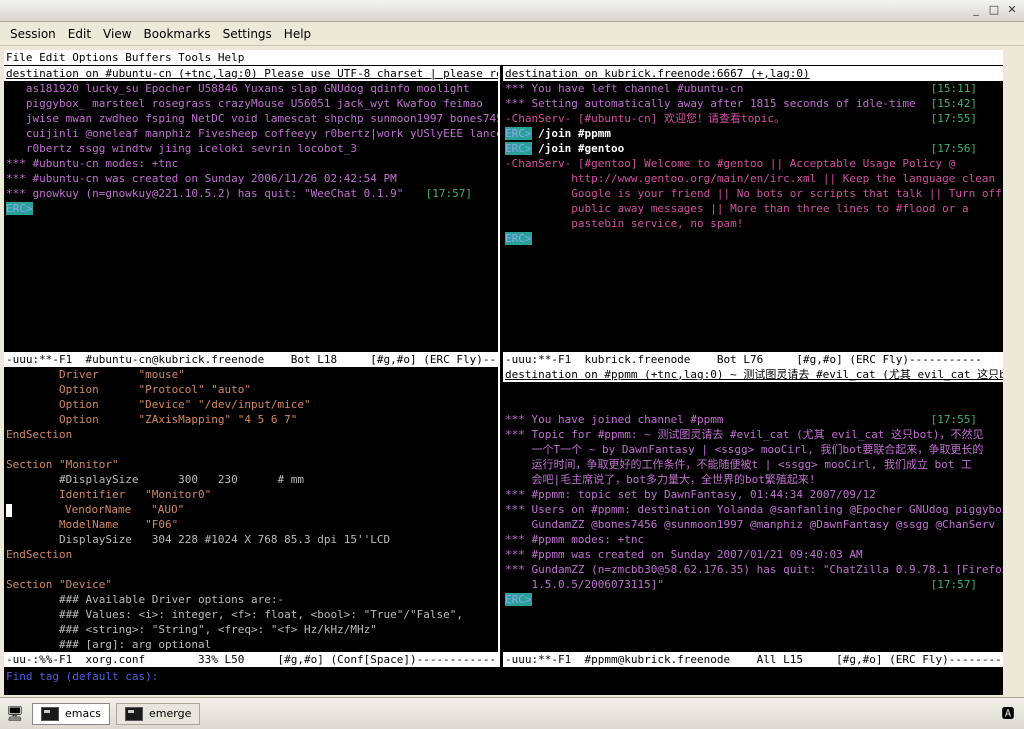 This screenshot has width=1024, height=729. What do you see at coordinates (95, 374) in the screenshot?
I see `line-text: Driver "mouse"` at bounding box center [95, 374].